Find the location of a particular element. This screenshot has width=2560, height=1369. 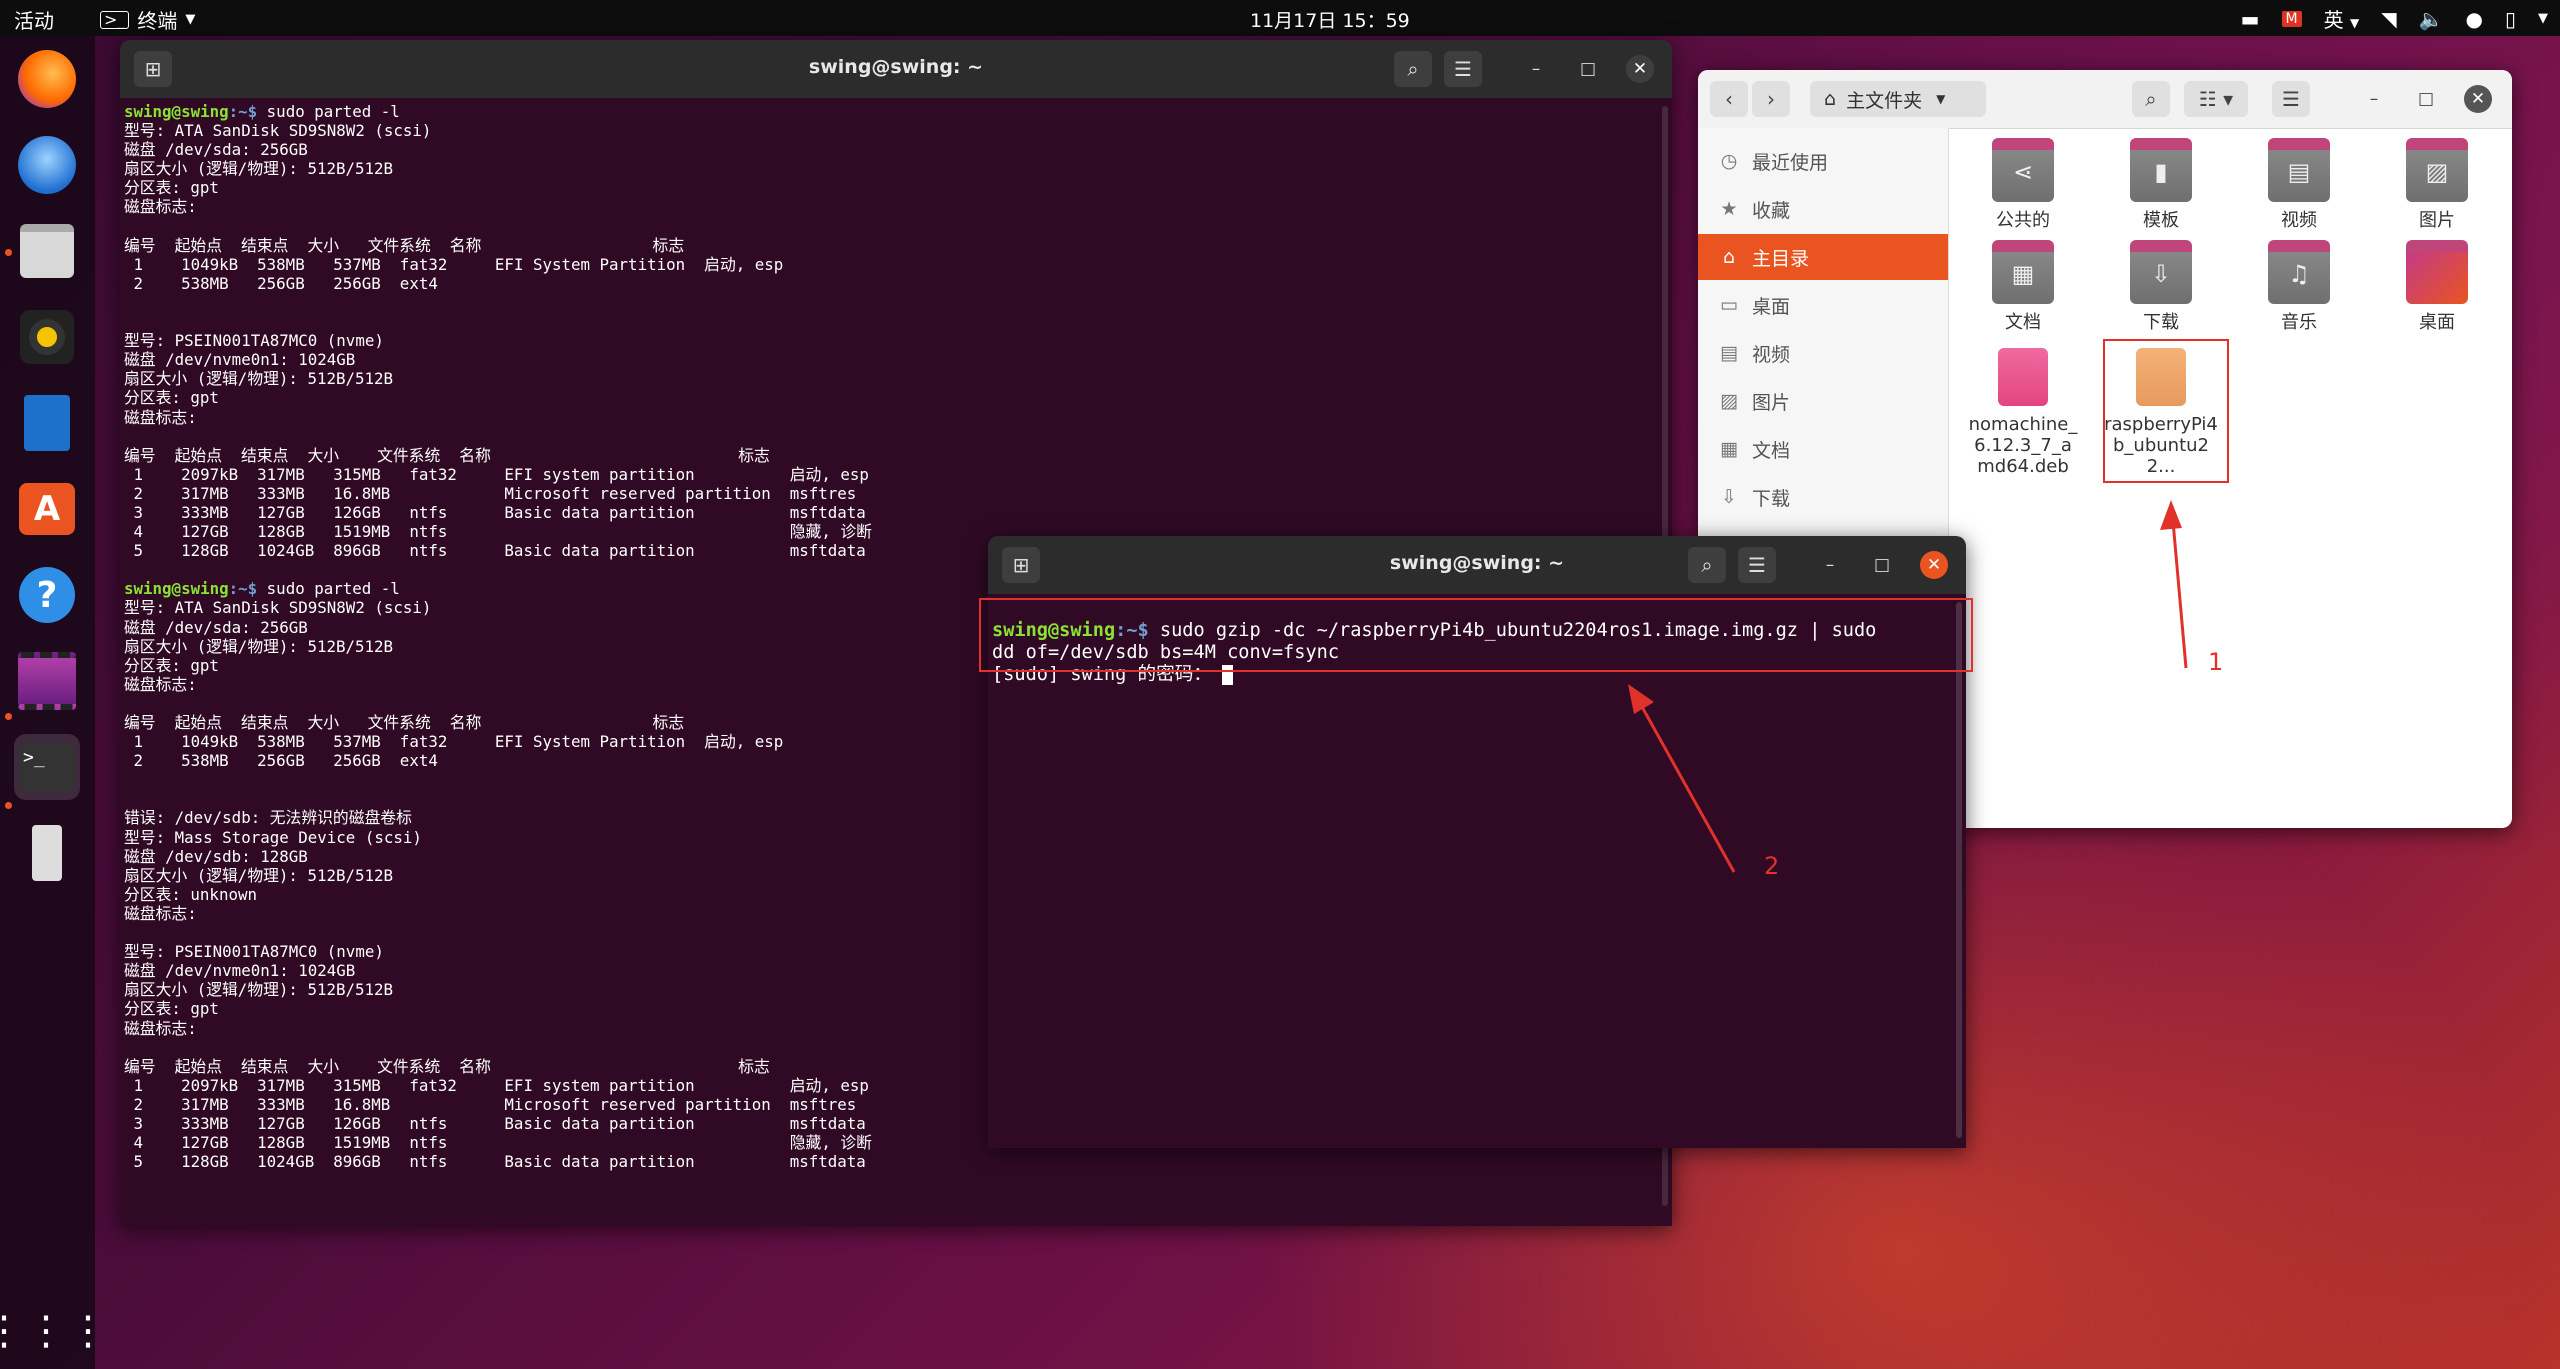

output-line: 分区表: gpt is located at coordinates (171, 398).